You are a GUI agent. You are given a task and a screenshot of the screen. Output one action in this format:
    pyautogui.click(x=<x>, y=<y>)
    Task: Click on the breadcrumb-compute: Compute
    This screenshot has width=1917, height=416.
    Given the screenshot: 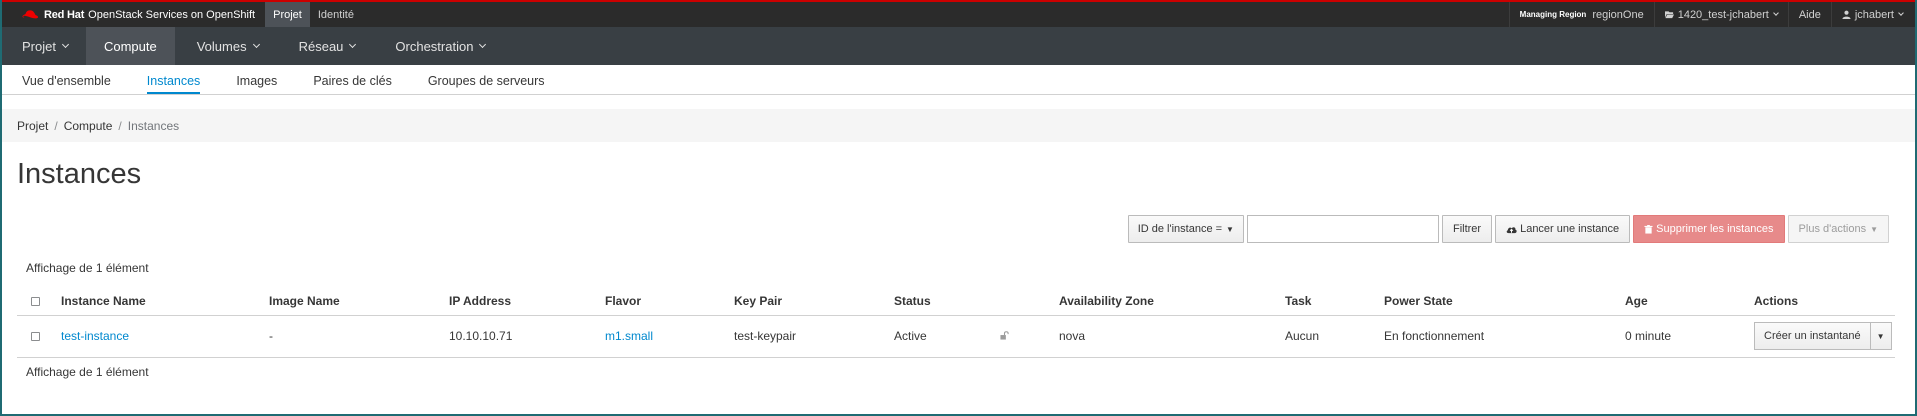 What is the action you would take?
    pyautogui.click(x=88, y=126)
    